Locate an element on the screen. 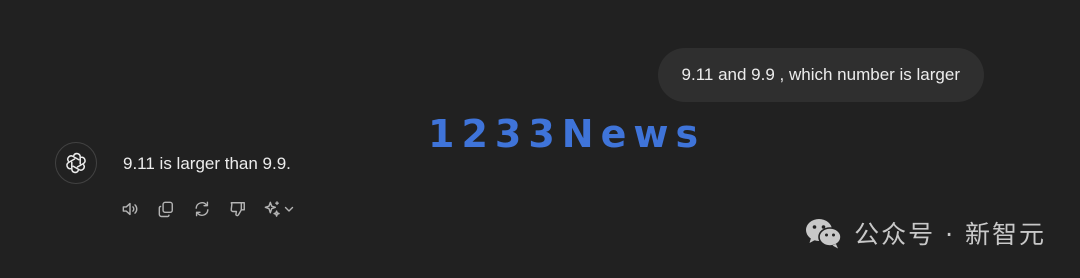  assistant-message-text: 9.11 is larger than 9.9. is located at coordinates (207, 163).